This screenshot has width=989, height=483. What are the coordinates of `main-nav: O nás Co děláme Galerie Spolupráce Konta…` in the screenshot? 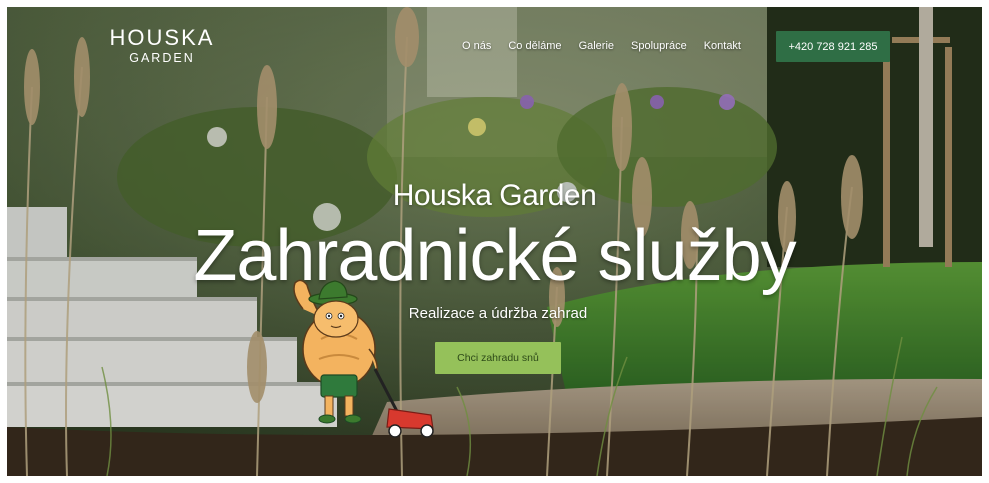 It's located at (610, 46).